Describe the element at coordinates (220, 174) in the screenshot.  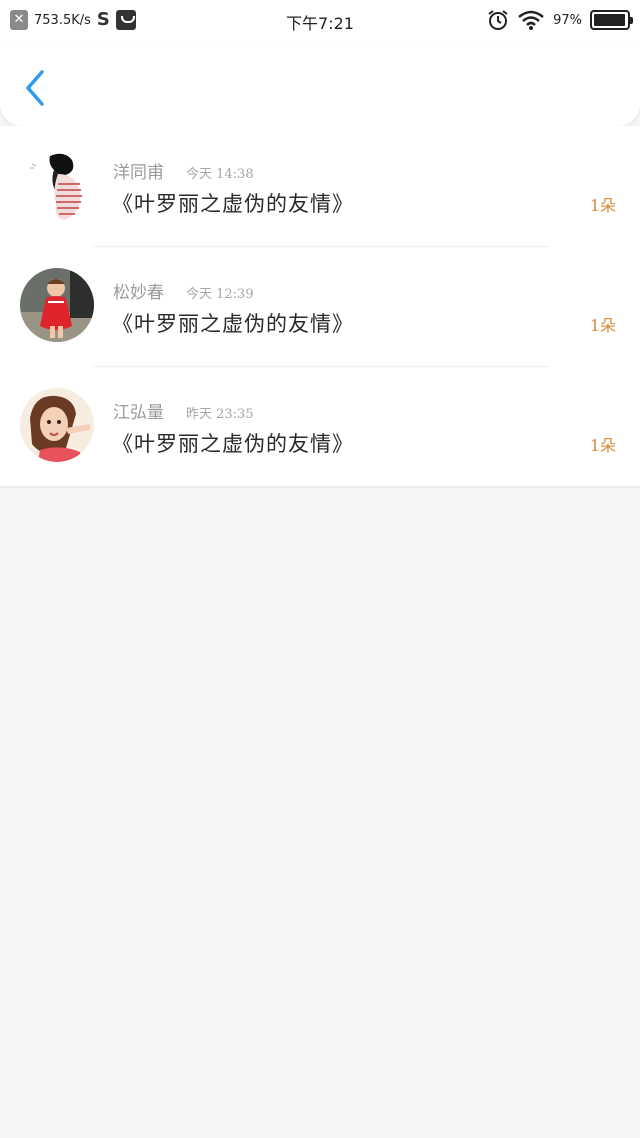
I see `sent-time: 今天 14:38` at that location.